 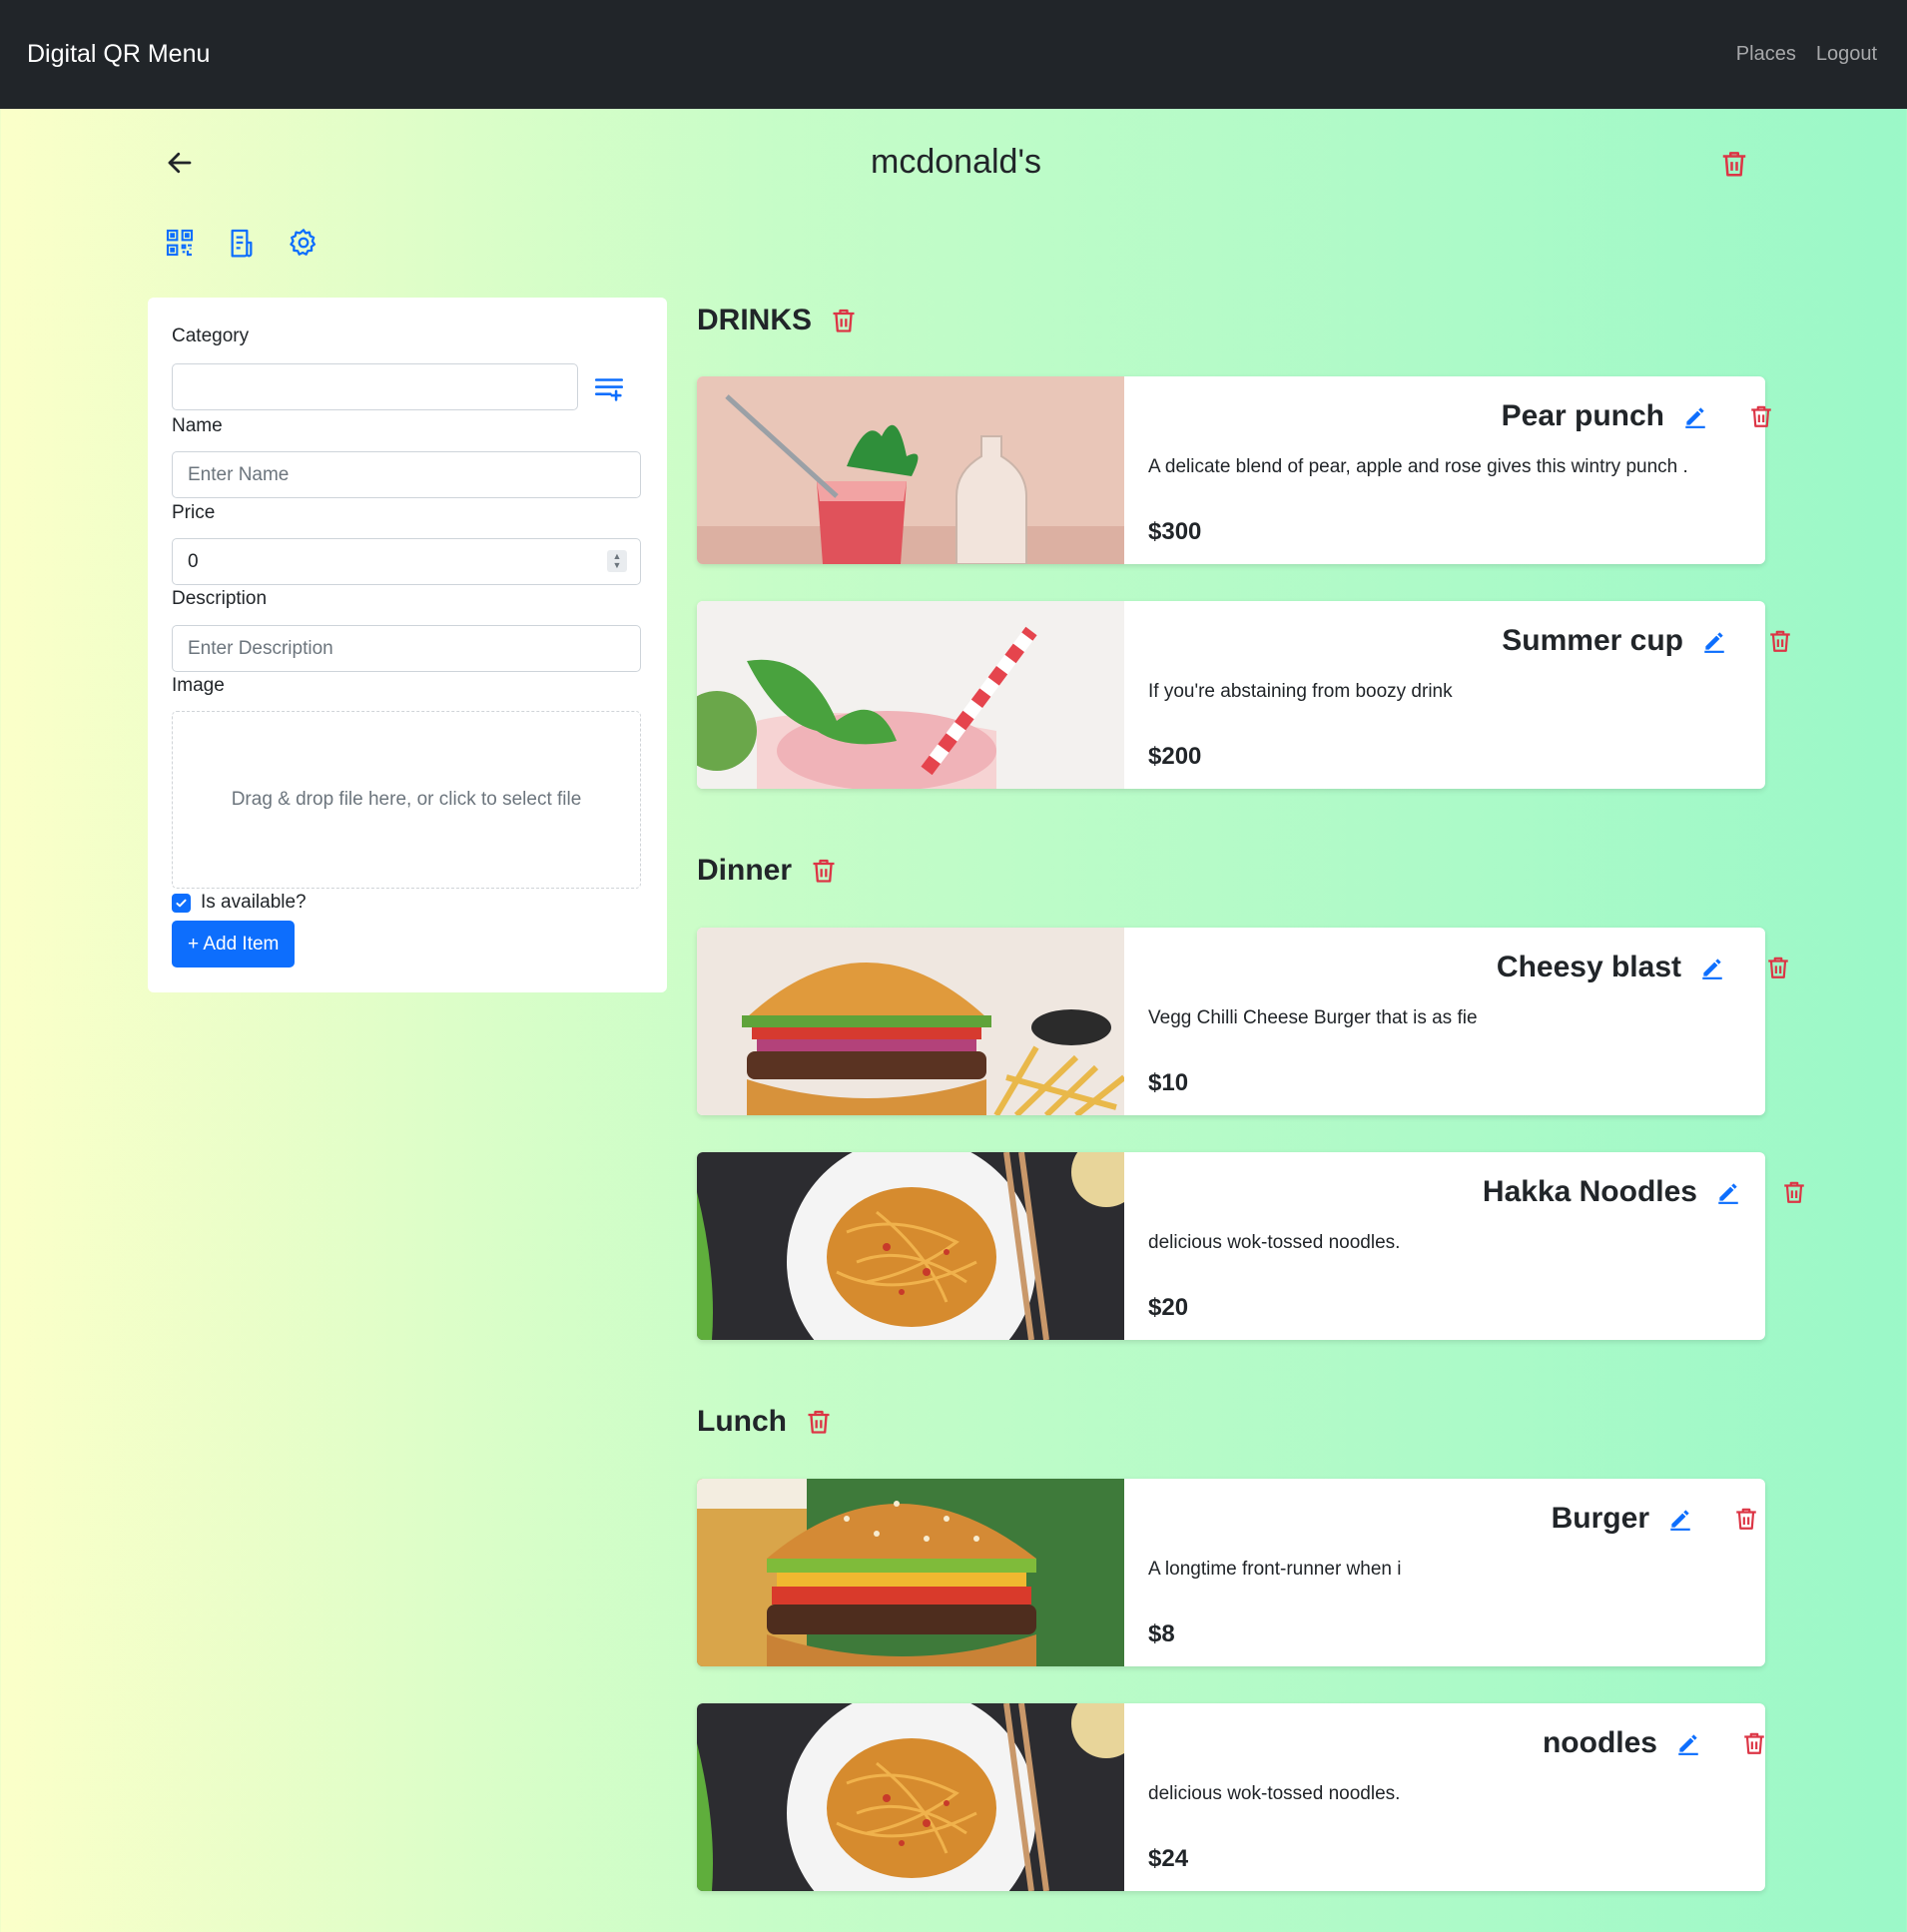 What do you see at coordinates (1766, 54) in the screenshot?
I see `nav-link-places: Places` at bounding box center [1766, 54].